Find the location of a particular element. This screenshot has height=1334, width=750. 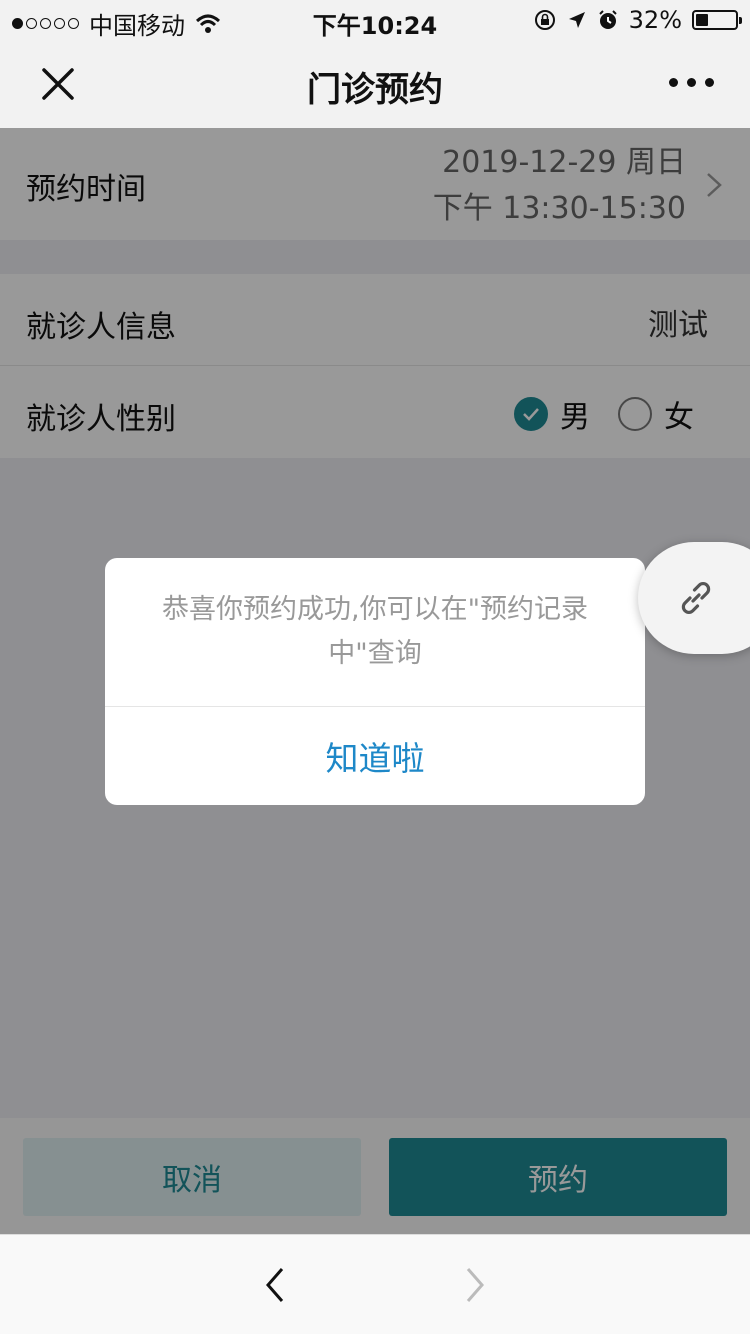

forward-arrow-icon is located at coordinates (475, 1285).